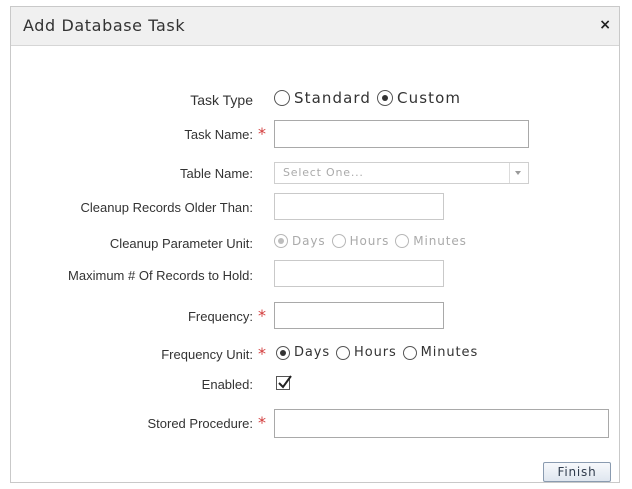 This screenshot has height=489, width=632. Describe the element at coordinates (220, 316) in the screenshot. I see `frequency-label: Frequency:` at that location.